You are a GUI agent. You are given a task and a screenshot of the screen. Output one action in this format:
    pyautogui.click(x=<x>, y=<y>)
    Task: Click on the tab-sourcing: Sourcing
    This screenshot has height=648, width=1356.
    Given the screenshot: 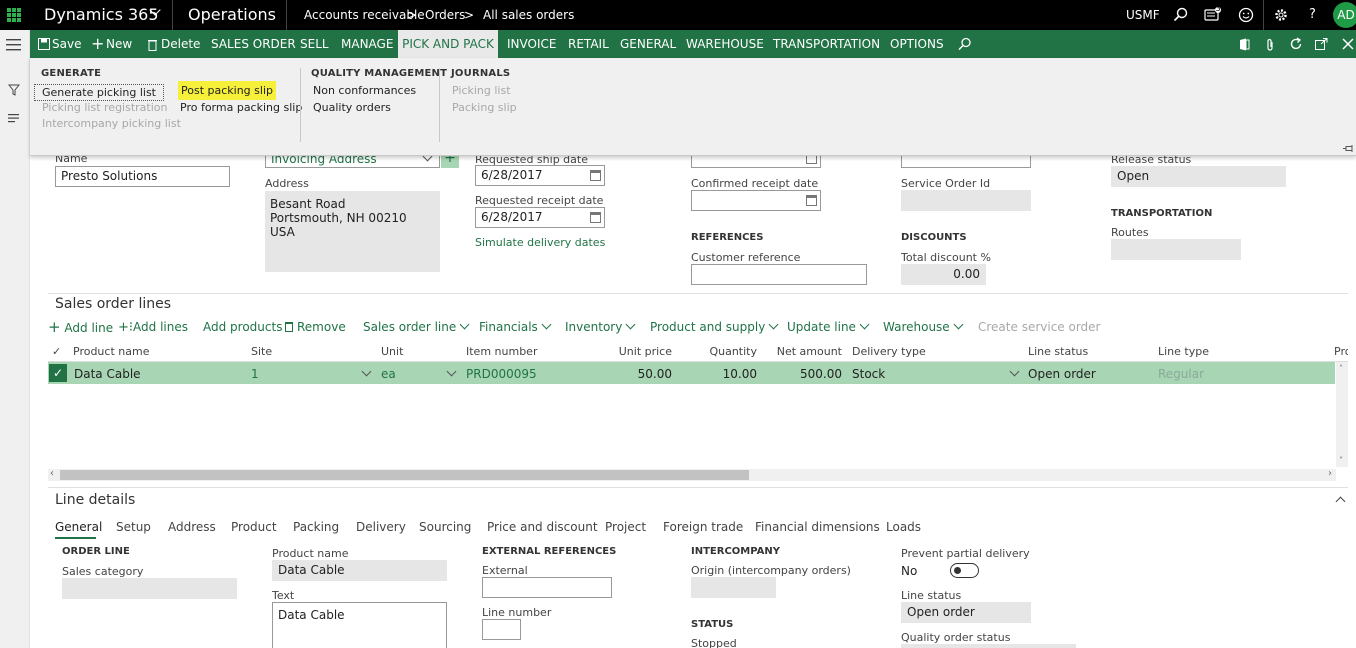 What is the action you would take?
    pyautogui.click(x=445, y=527)
    